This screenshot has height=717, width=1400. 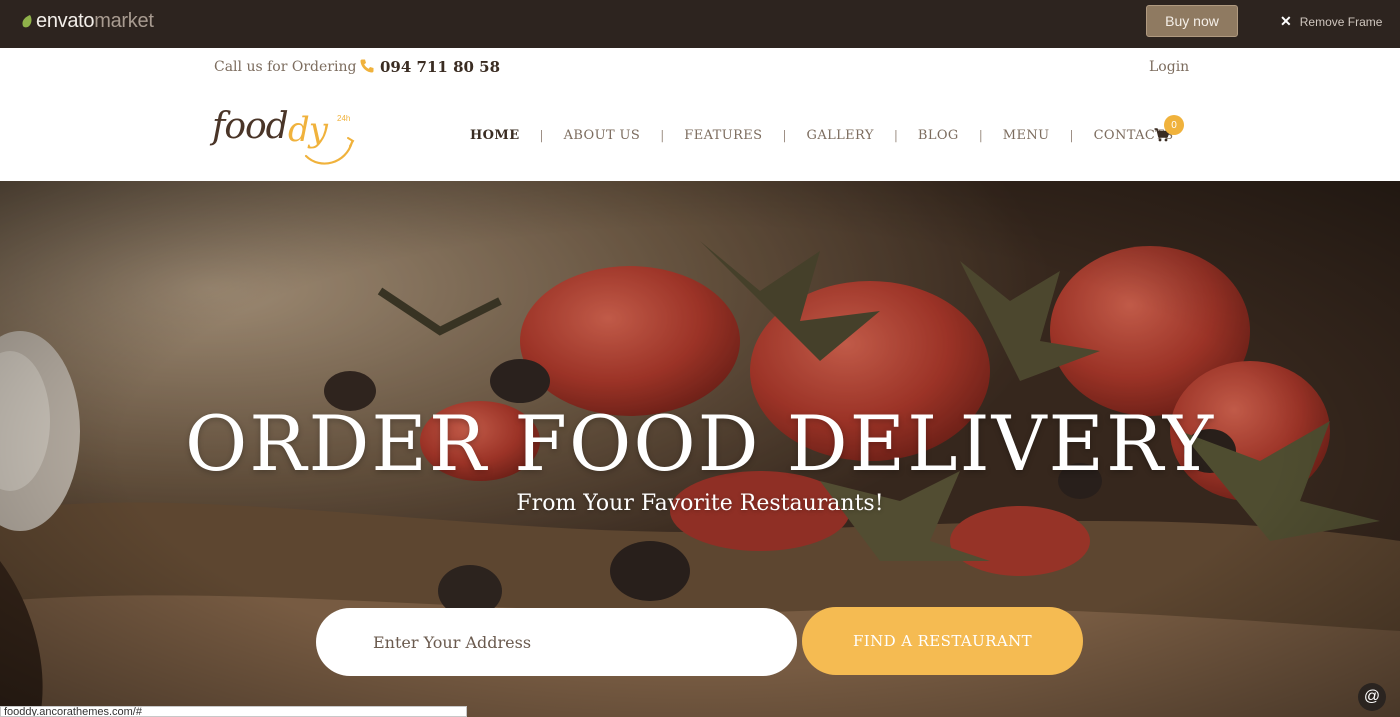 What do you see at coordinates (1372, 697) in the screenshot?
I see `at-icon: @` at bounding box center [1372, 697].